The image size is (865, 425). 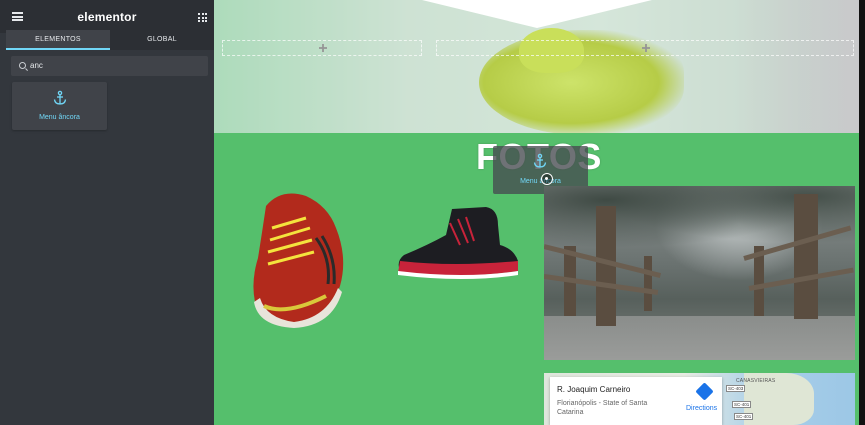 What do you see at coordinates (58, 40) in the screenshot?
I see `tab-elementos: ELEMENTOS` at bounding box center [58, 40].